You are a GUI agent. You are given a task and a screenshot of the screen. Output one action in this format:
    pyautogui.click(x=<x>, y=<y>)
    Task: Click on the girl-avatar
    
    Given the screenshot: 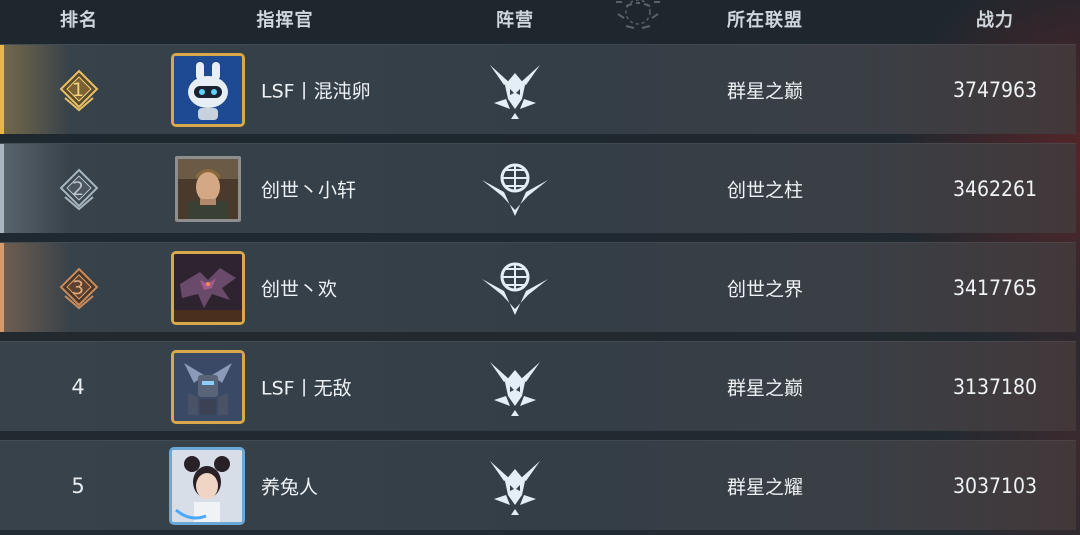 What is the action you would take?
    pyautogui.click(x=207, y=486)
    